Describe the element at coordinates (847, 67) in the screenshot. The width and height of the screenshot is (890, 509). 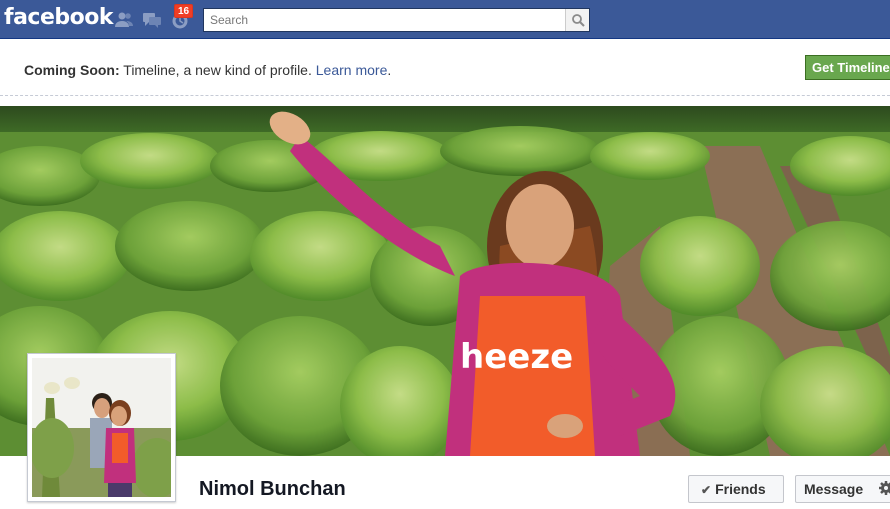
I see `get-timeline-button: Get Timeline` at that location.